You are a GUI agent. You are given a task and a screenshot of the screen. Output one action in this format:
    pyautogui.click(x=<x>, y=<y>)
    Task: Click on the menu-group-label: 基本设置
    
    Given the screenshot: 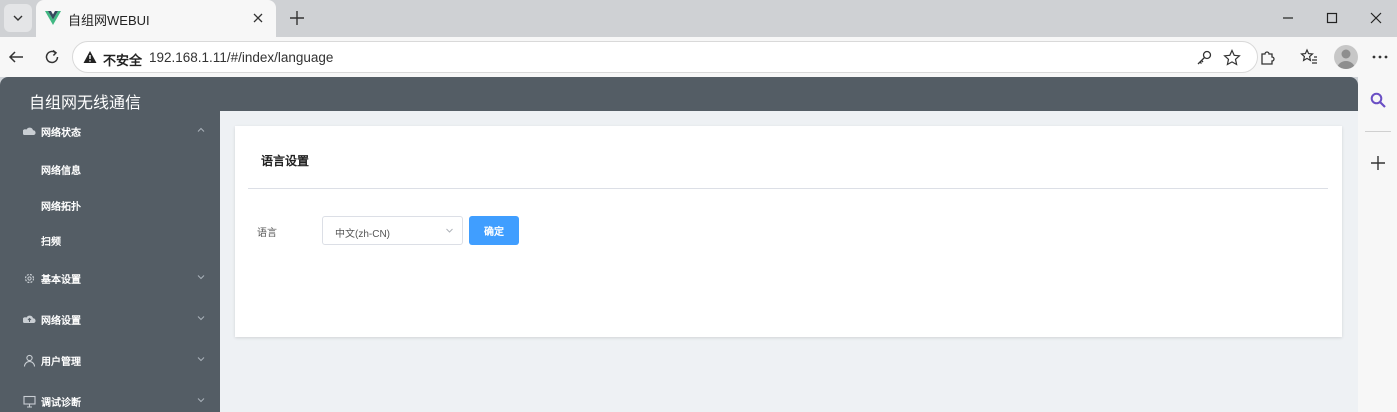 What is the action you would take?
    pyautogui.click(x=61, y=280)
    